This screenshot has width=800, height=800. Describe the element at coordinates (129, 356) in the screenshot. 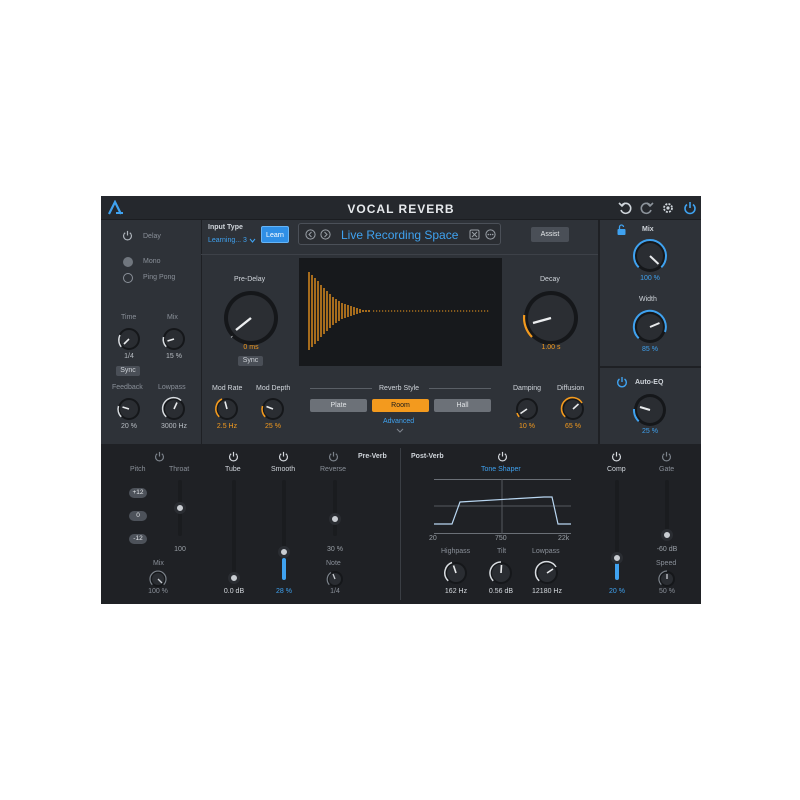

I see `time-value: 1/4` at that location.